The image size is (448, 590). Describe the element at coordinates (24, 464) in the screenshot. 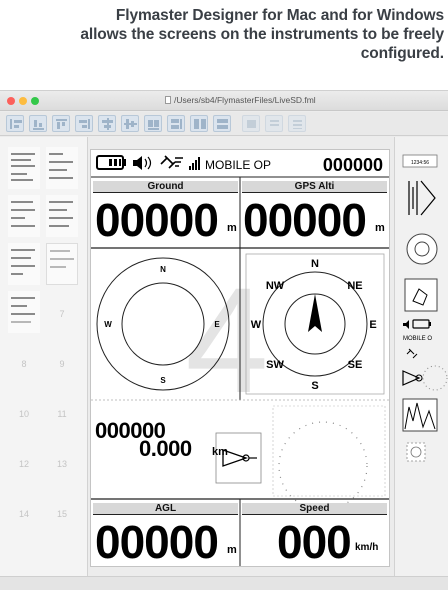

I see `page-number: 12` at that location.